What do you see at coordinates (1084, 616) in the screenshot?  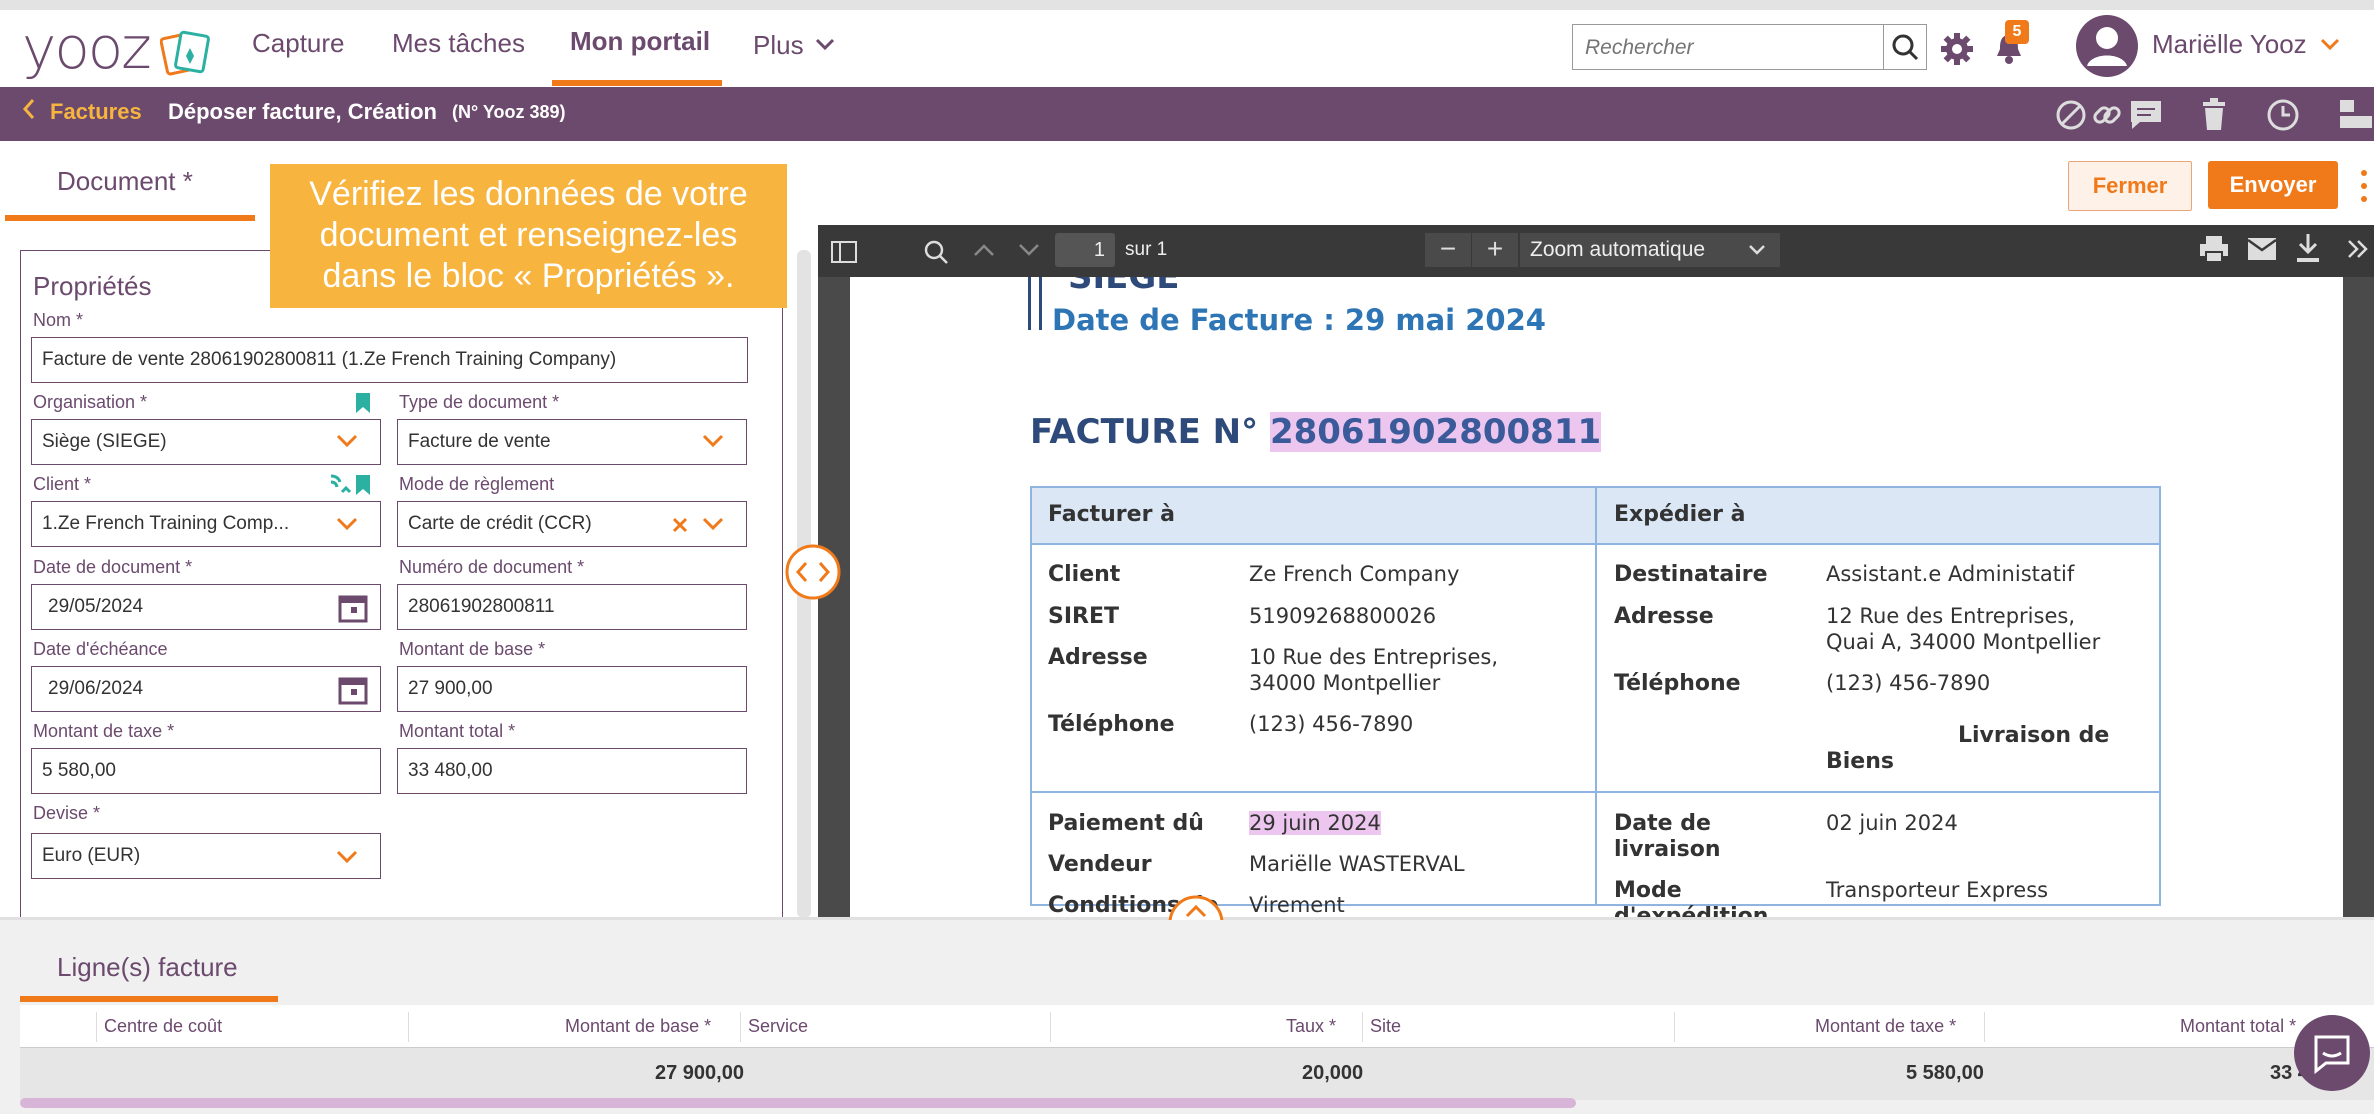 I see `pdf-siret-key: SIRET` at bounding box center [1084, 616].